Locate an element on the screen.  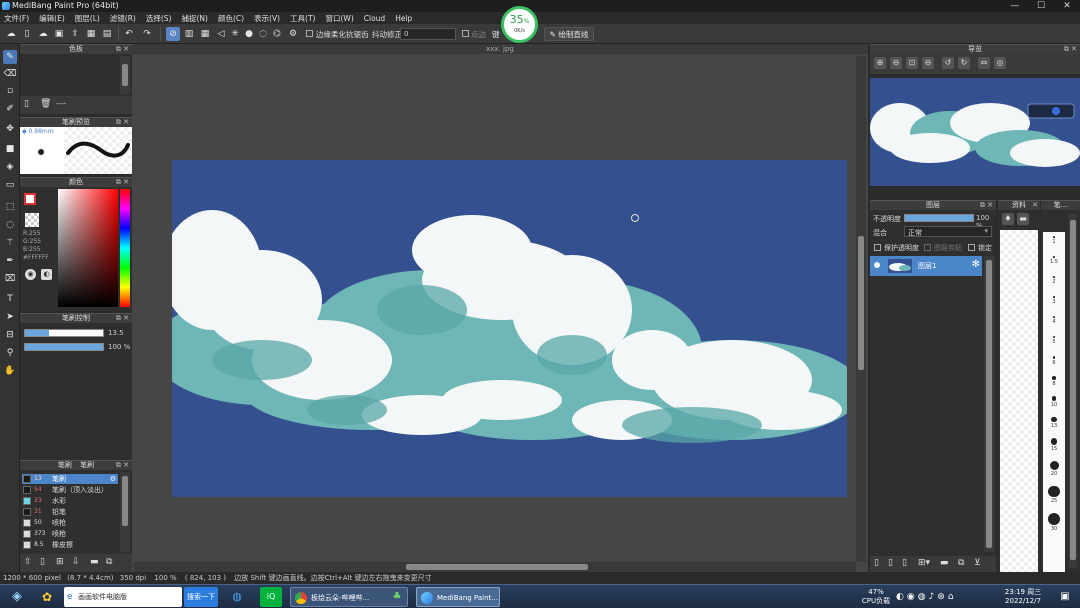
palette-scrollbar is located at coordinates (125, 75).